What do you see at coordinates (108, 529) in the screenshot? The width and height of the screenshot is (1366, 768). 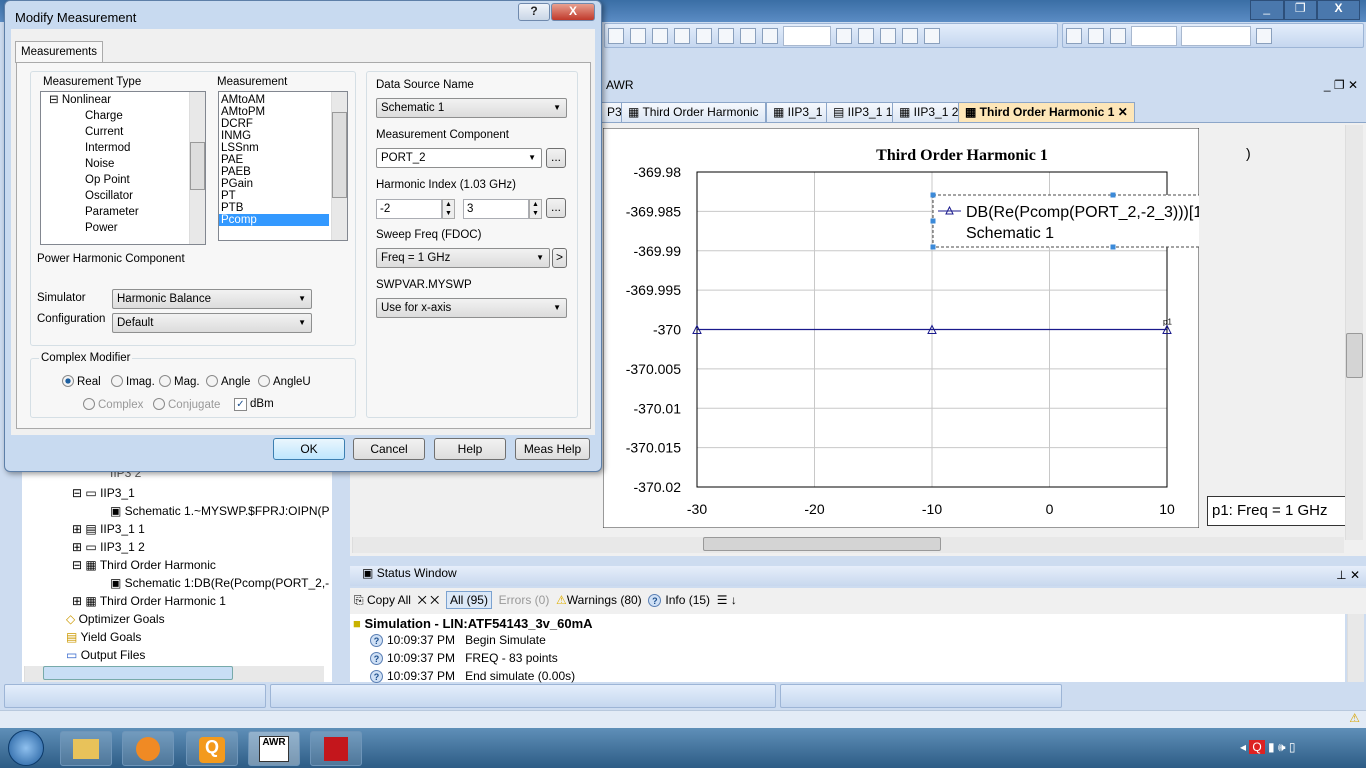 I see `tree-item: ⊞ ▤ IIP3_1 1` at bounding box center [108, 529].